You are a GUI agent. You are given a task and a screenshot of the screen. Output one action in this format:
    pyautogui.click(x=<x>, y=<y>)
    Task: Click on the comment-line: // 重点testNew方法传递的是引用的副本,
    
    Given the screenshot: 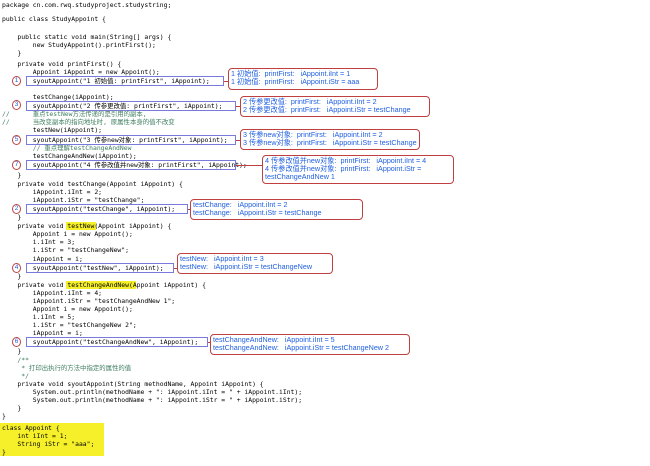 What is the action you would take?
    pyautogui.click(x=74, y=114)
    